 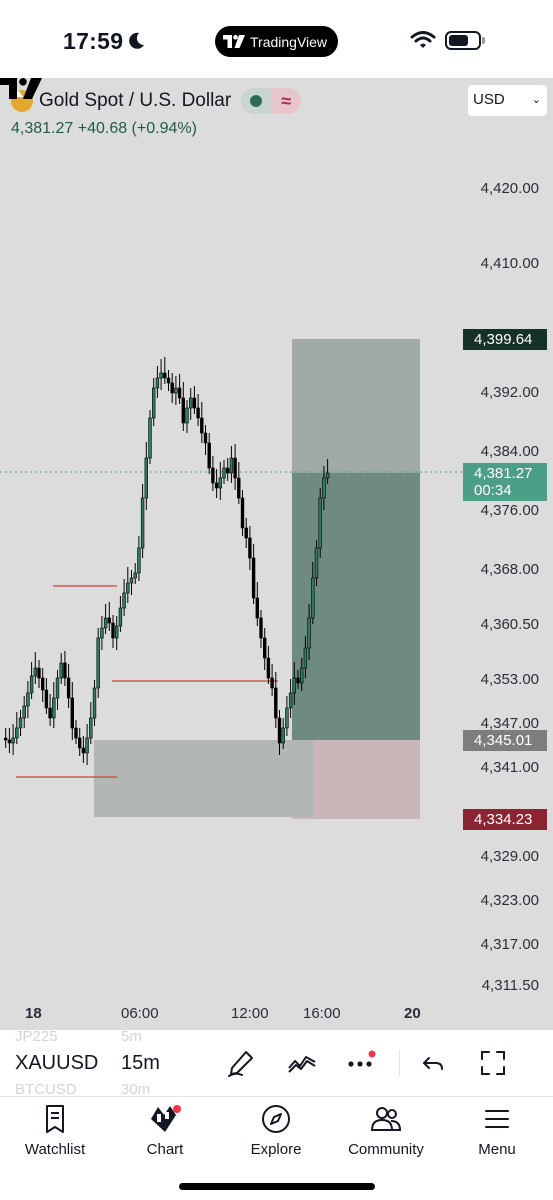 I want to click on time-axis-label: 20, so click(x=412, y=1013).